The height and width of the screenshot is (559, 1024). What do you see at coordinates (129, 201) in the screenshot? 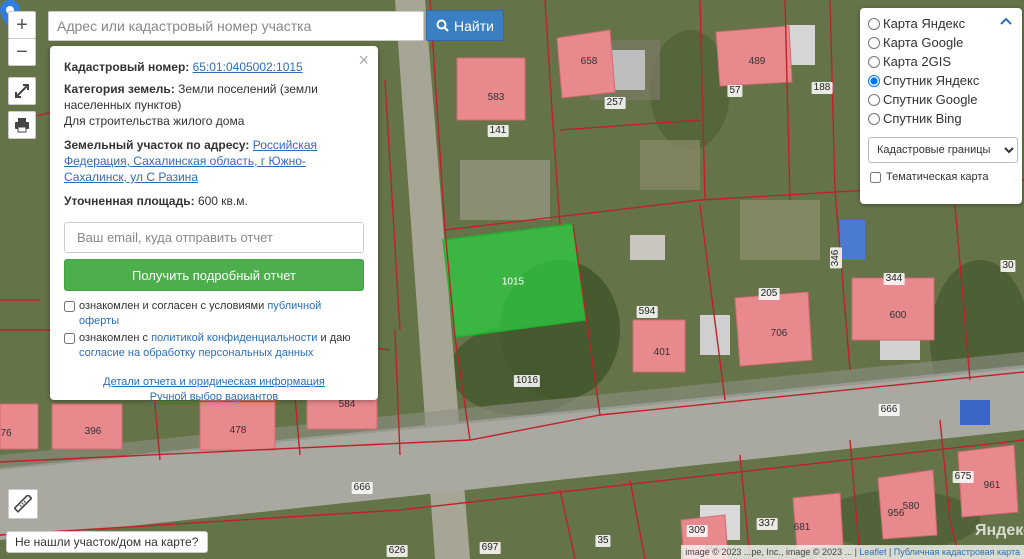
I see `area-label: Уточненная площадь:` at bounding box center [129, 201].